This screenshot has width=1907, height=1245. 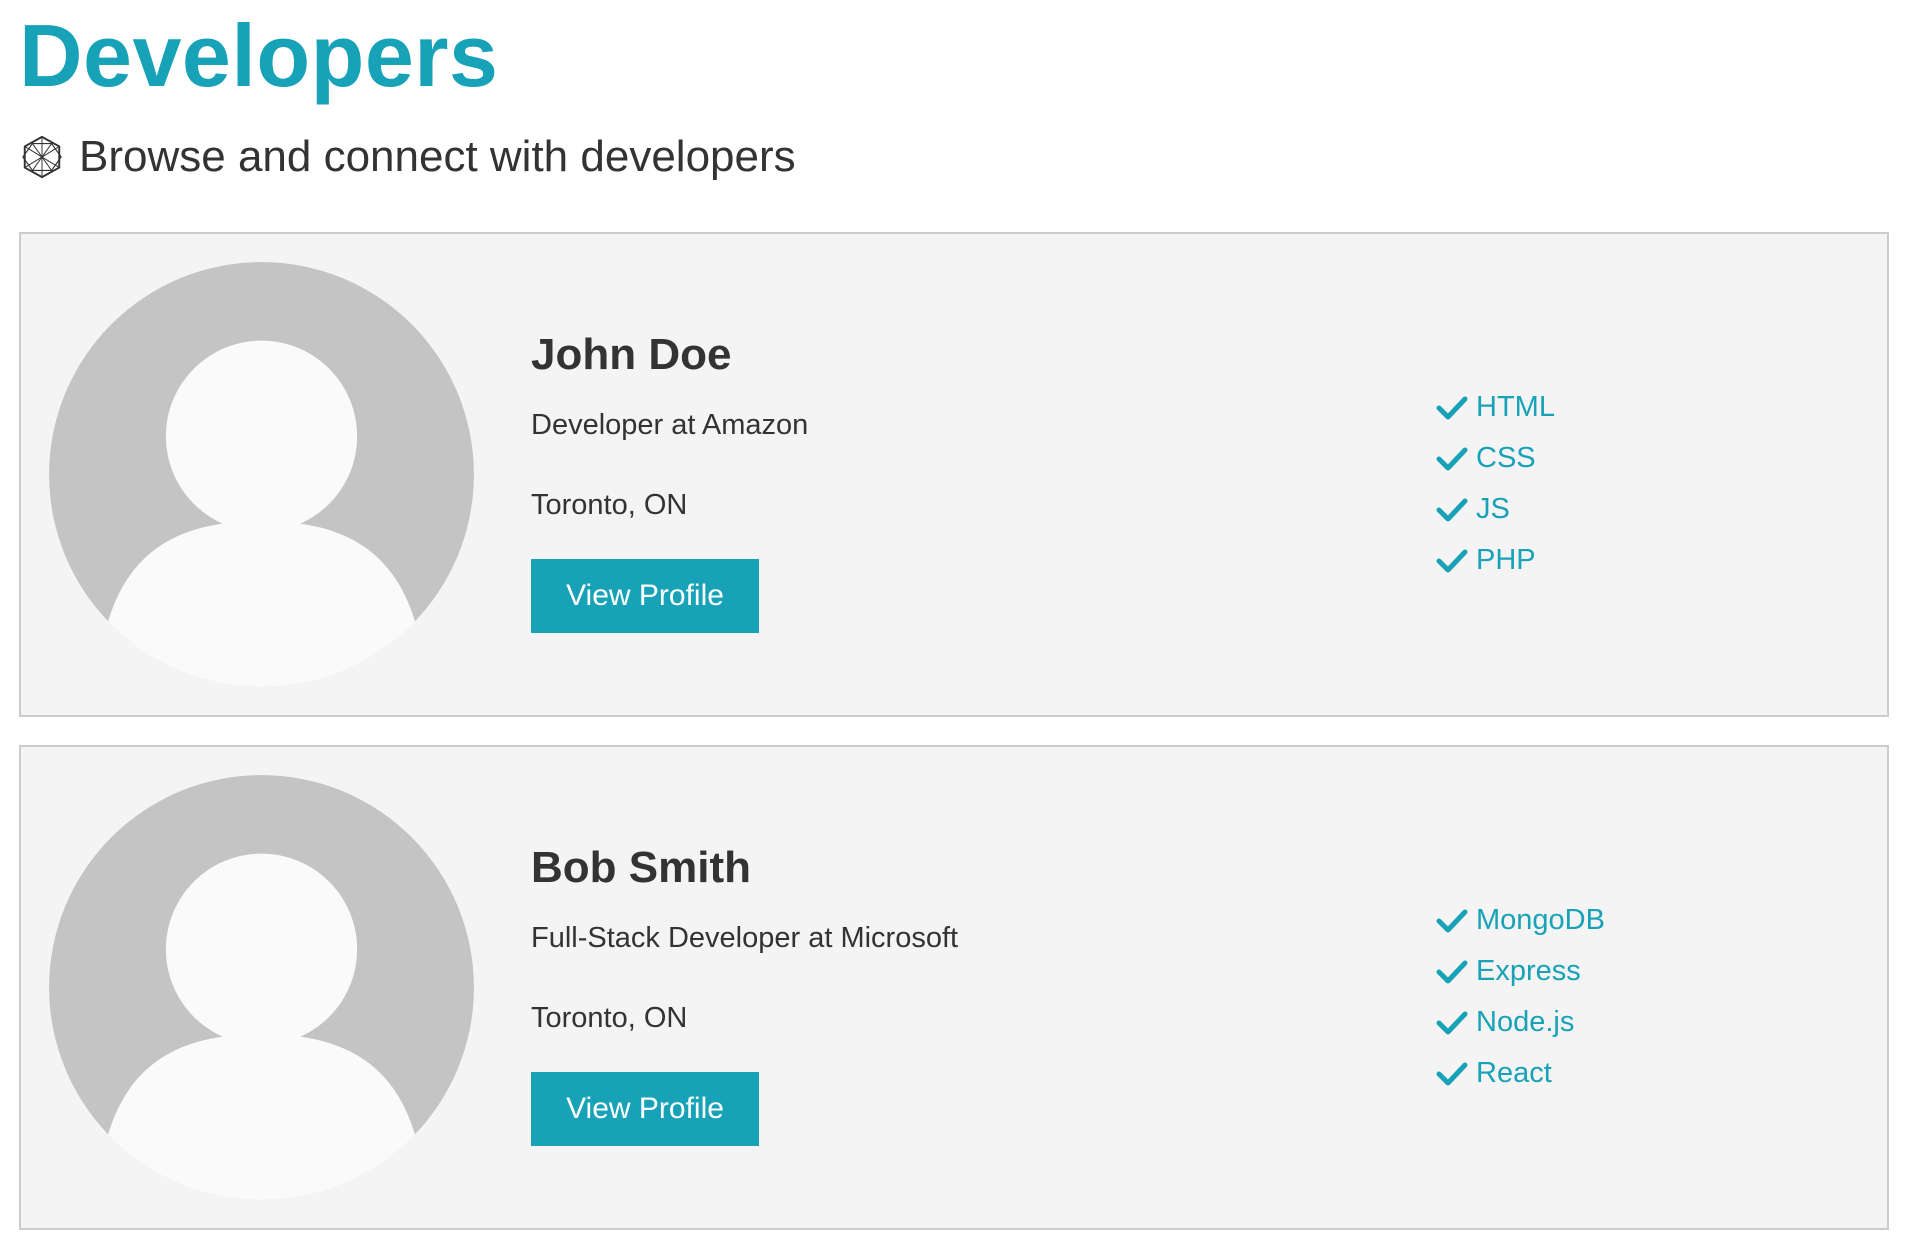 What do you see at coordinates (1506, 560) in the screenshot?
I see `skill-label: PHP` at bounding box center [1506, 560].